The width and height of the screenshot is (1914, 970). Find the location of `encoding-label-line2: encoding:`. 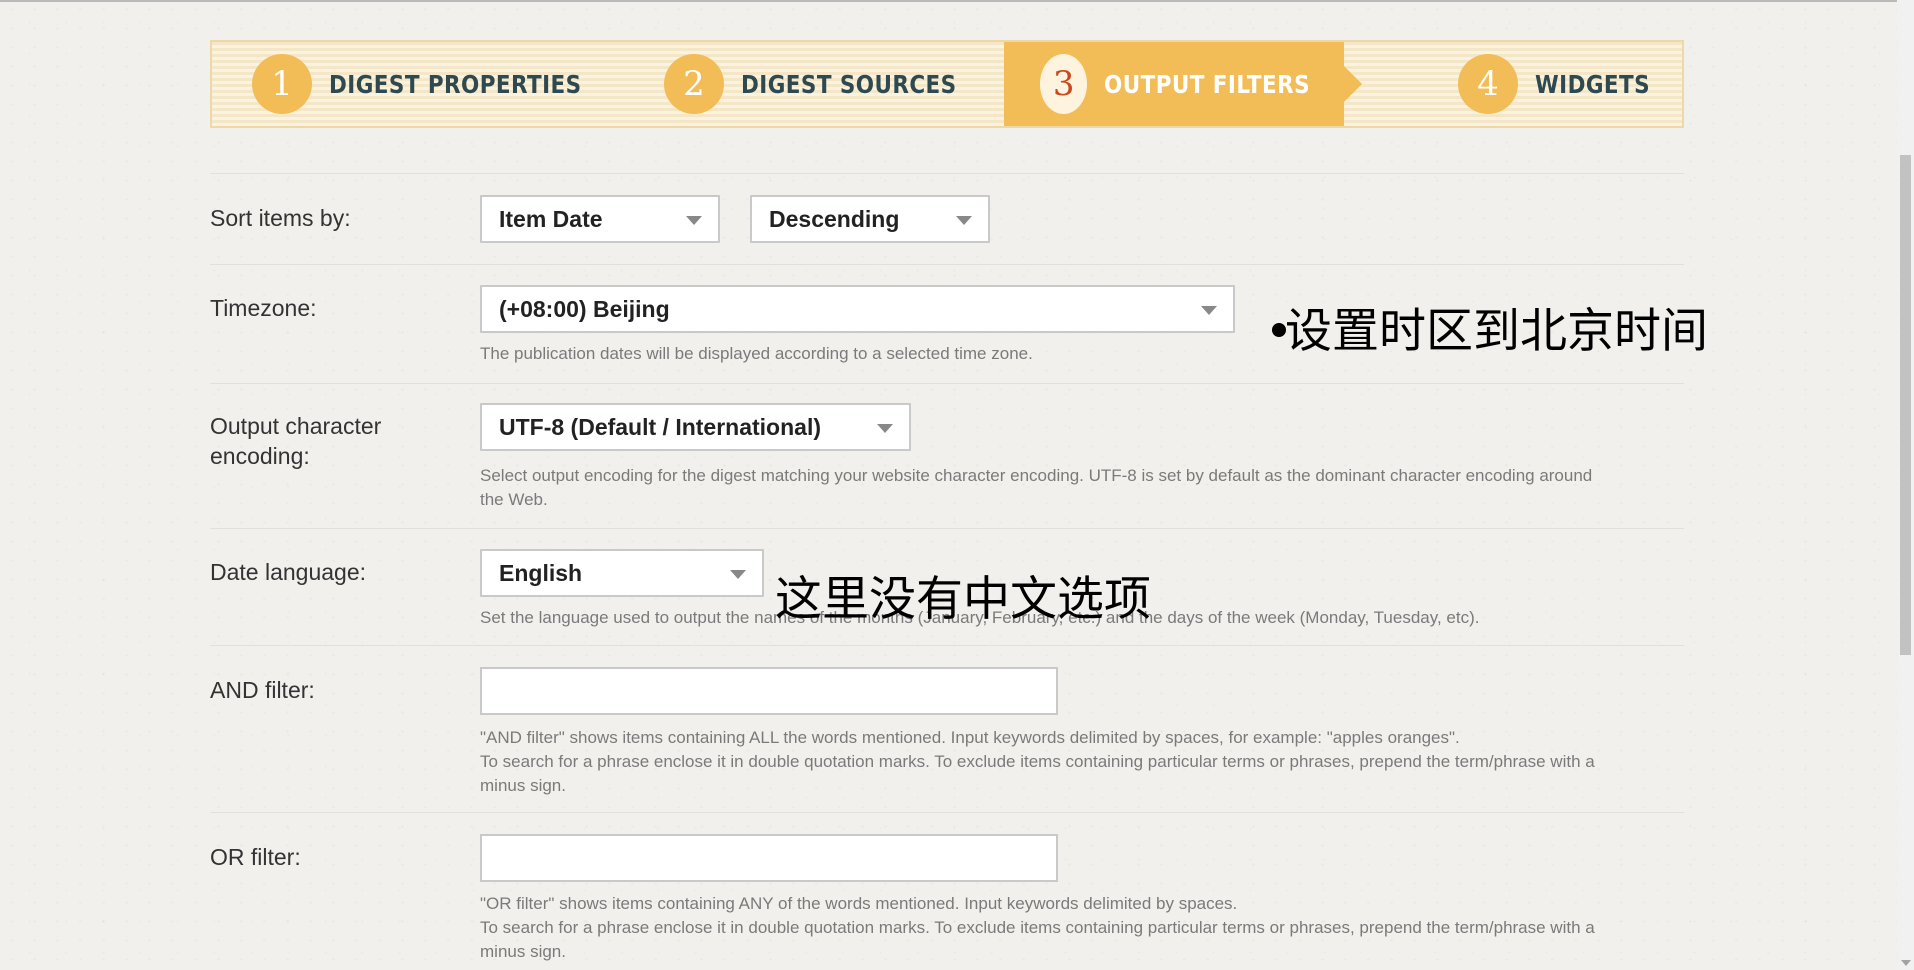

encoding-label-line2: encoding: is located at coordinates (260, 456).